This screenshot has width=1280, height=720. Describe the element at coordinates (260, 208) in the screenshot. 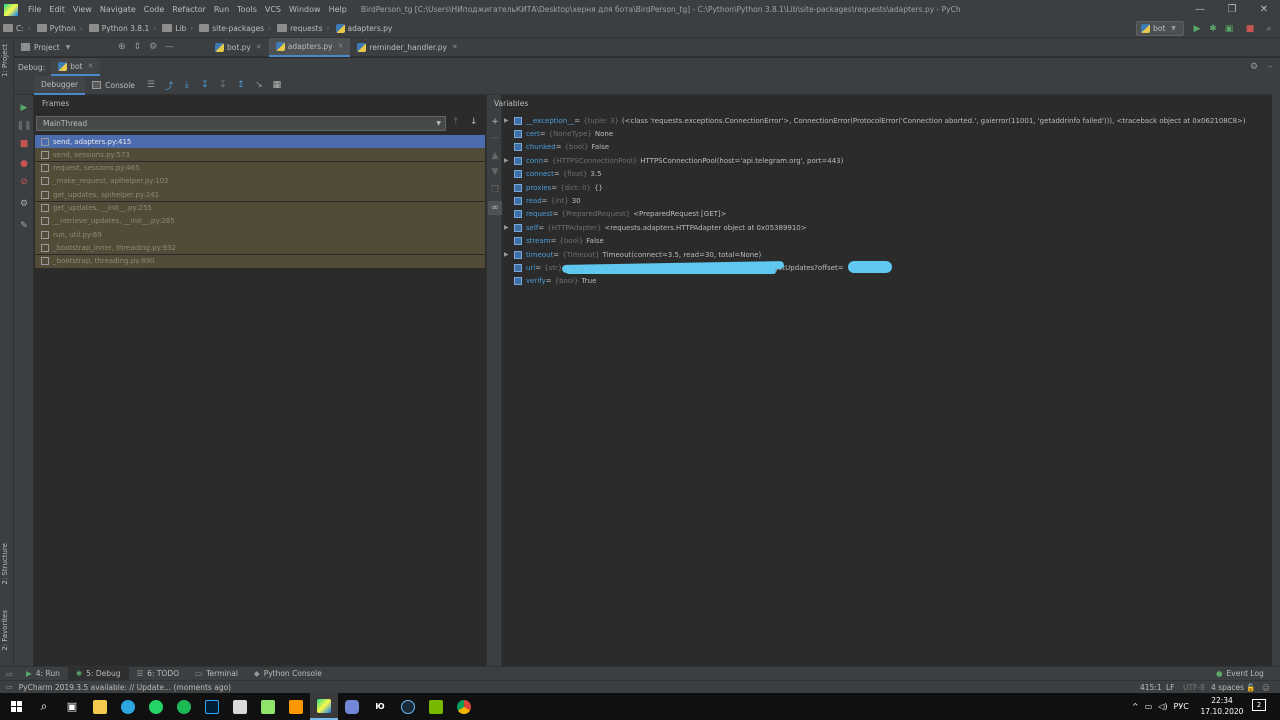

I see `frame-row: get_updates, __init__.py:255` at that location.